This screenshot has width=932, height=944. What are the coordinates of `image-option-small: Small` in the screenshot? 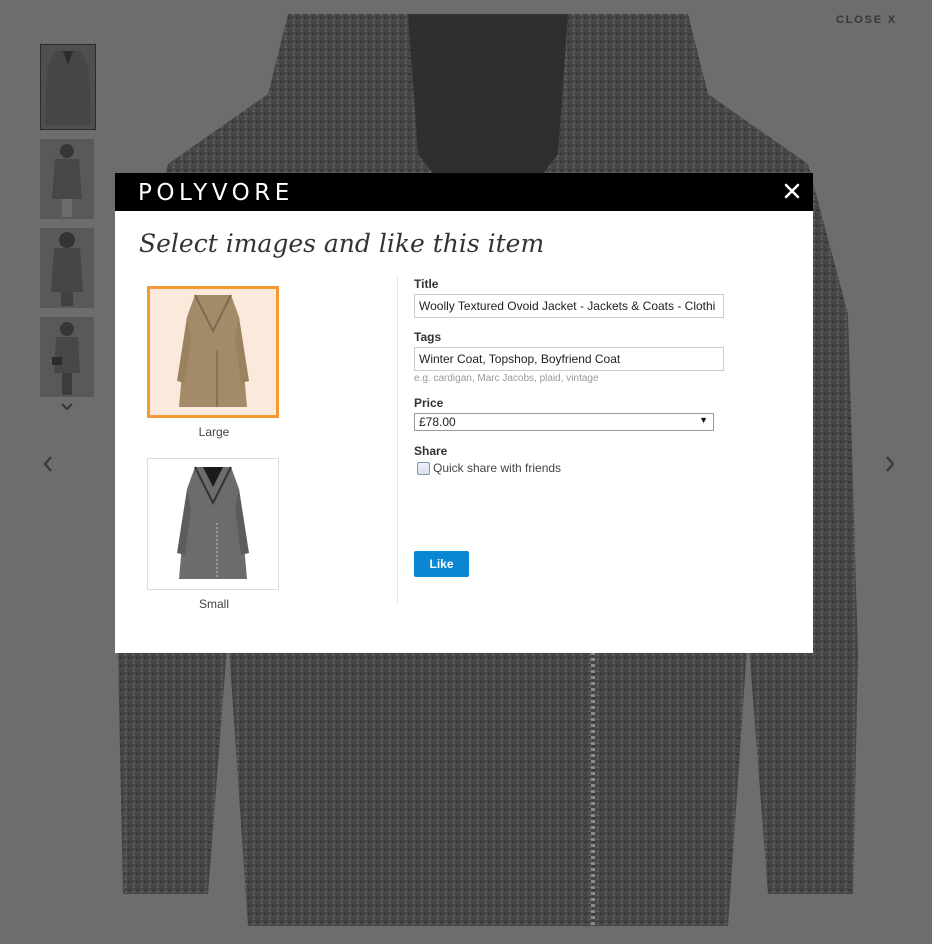 It's located at (214, 534).